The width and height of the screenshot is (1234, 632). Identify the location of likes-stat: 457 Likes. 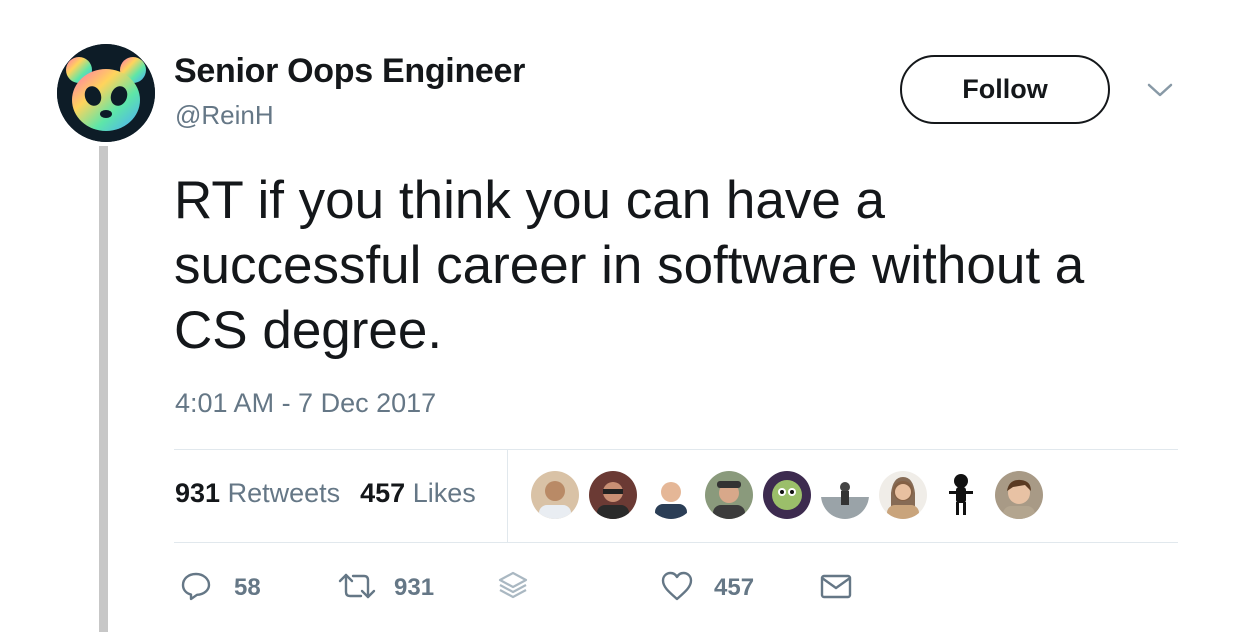
(418, 493).